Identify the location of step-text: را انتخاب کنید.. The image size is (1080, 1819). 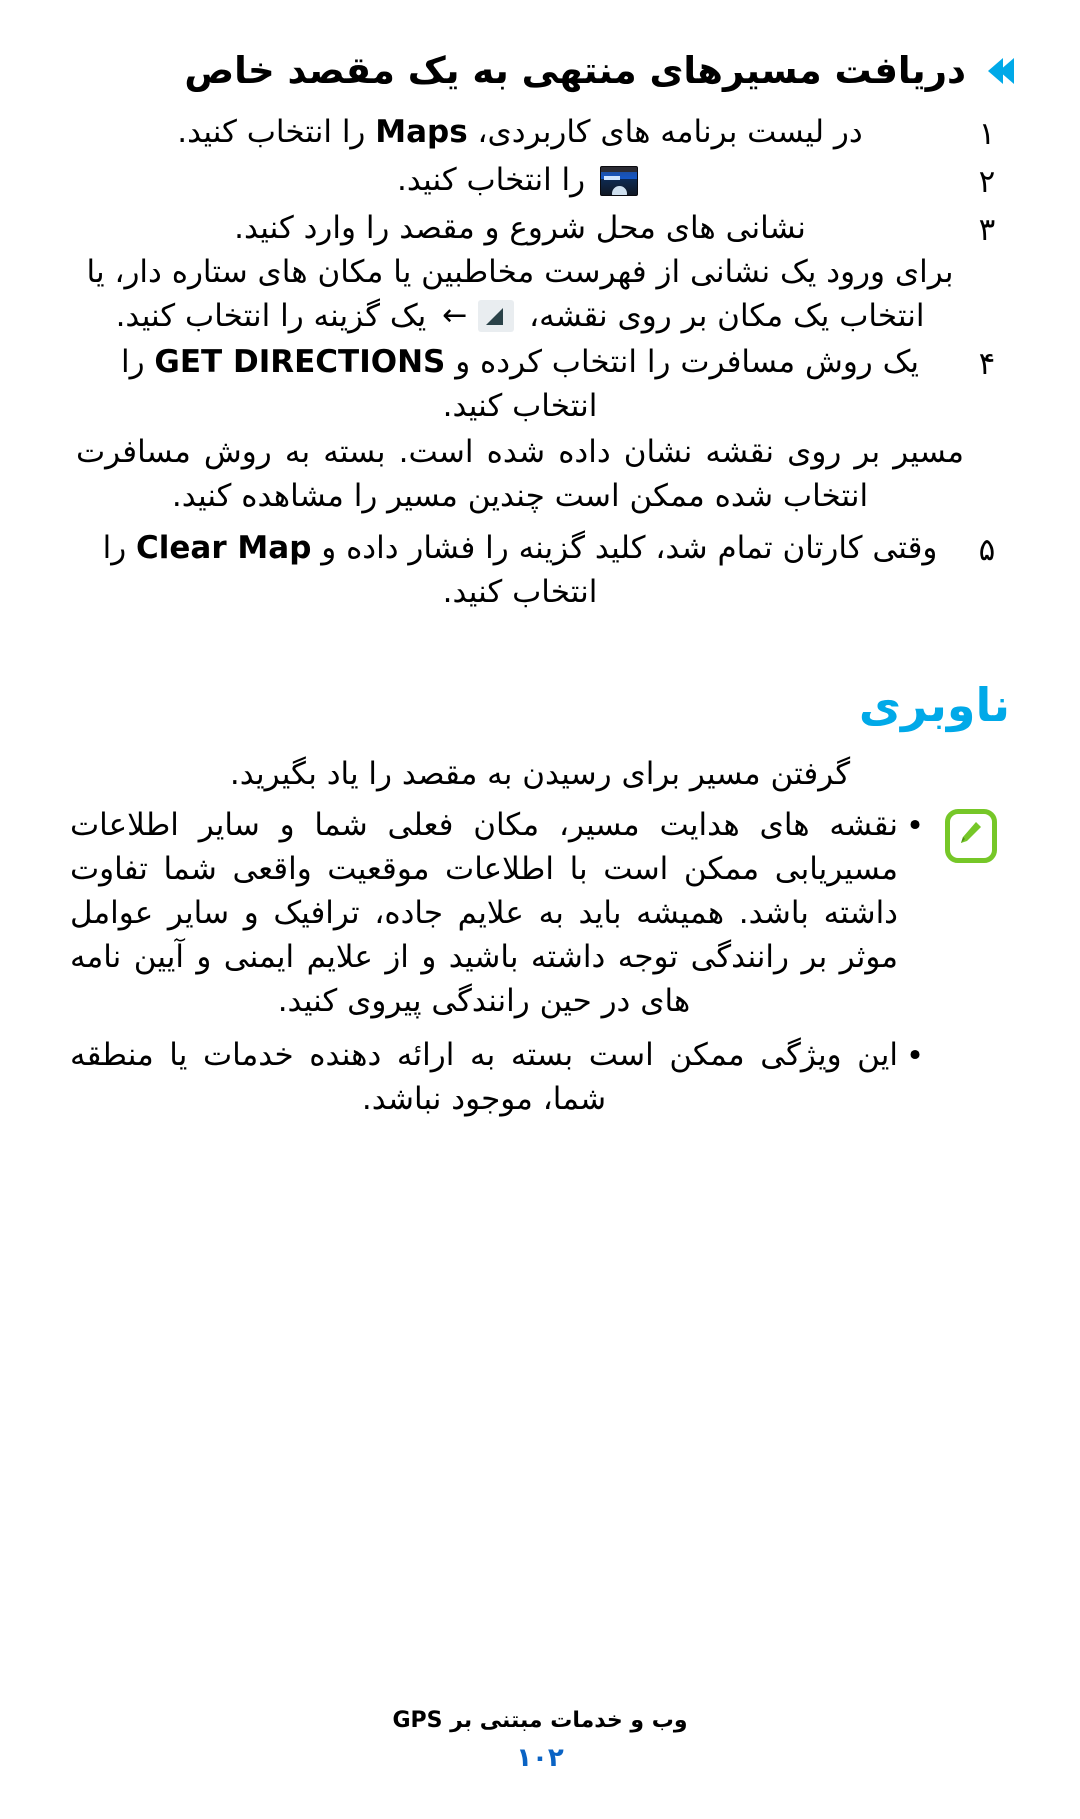
(517, 180).